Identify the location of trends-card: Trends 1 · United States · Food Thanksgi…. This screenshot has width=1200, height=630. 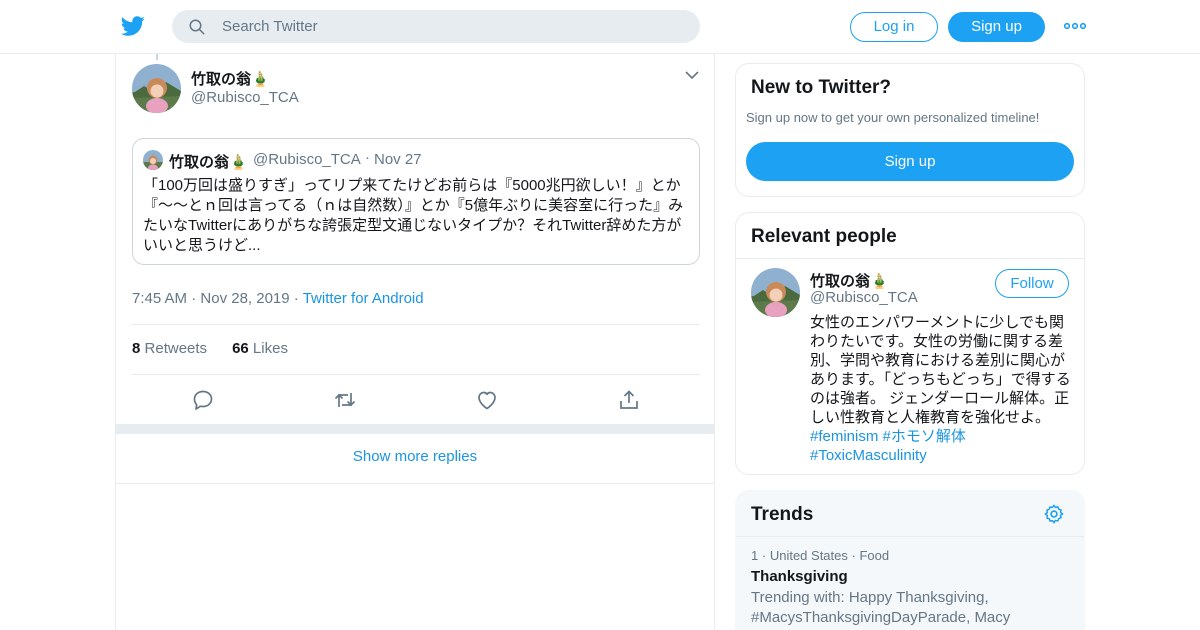
(910, 560).